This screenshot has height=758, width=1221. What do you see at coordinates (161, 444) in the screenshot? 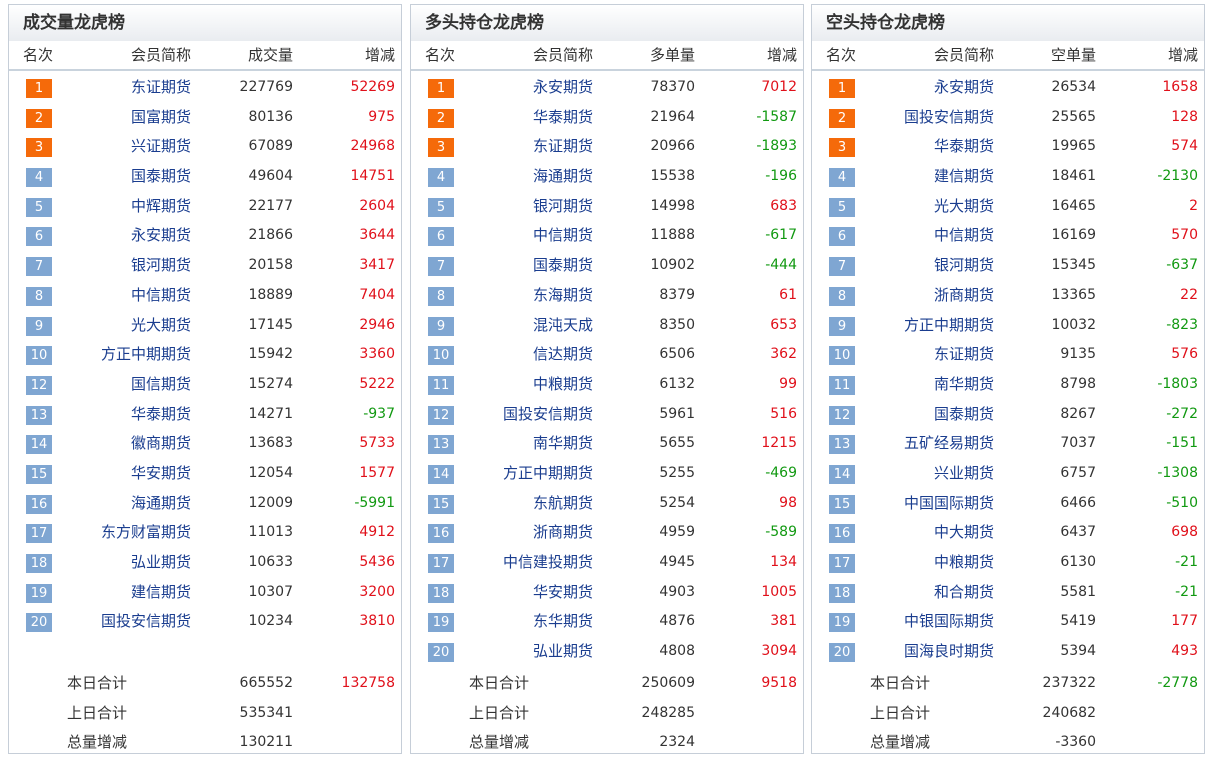
I see `member-name-link: 徽商期货` at bounding box center [161, 444].